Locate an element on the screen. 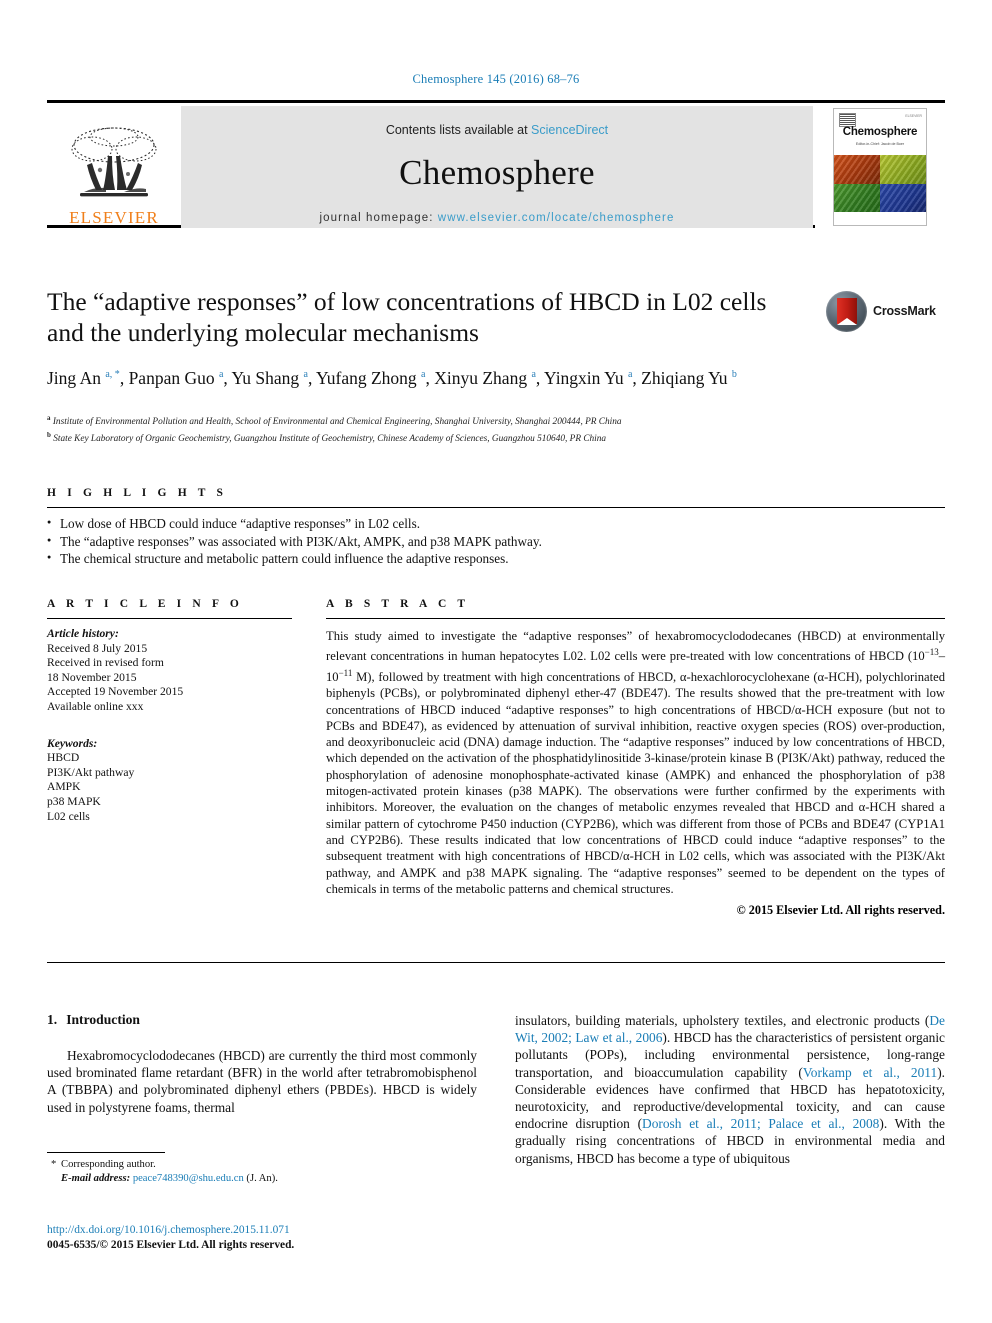 The width and height of the screenshot is (992, 1323). author-entry: Panpan Guo a is located at coordinates (176, 378).